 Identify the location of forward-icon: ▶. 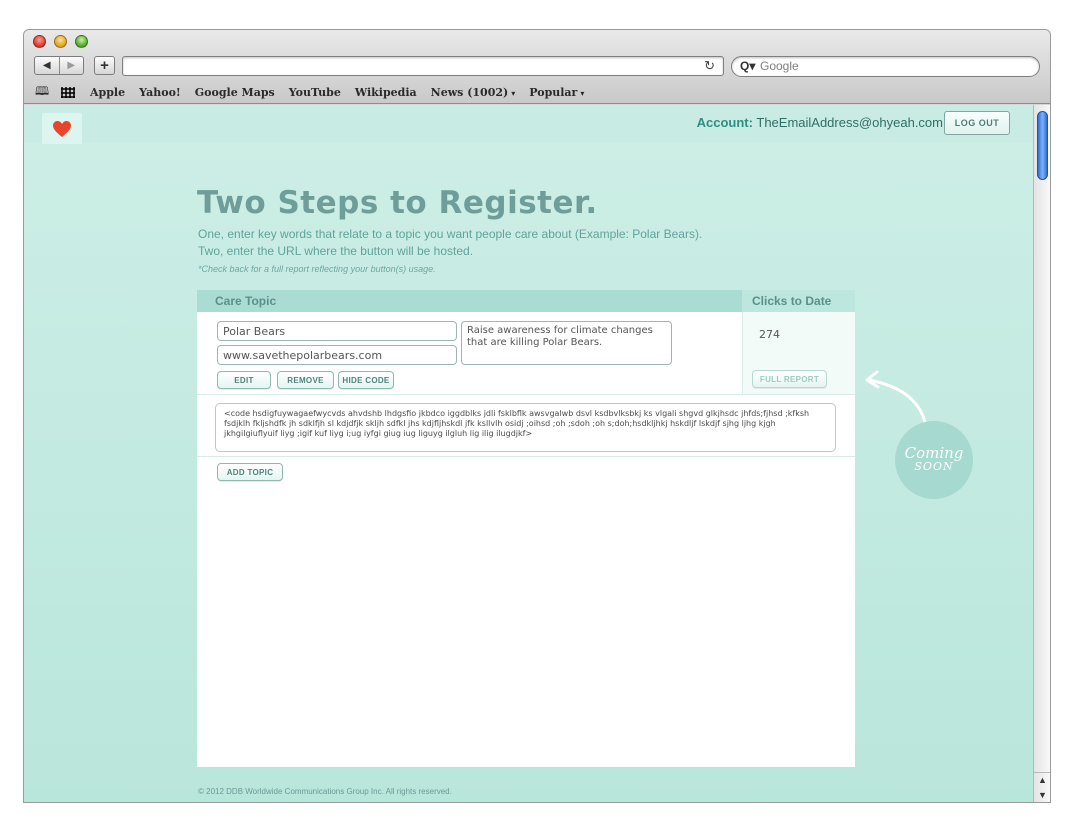
(71, 65).